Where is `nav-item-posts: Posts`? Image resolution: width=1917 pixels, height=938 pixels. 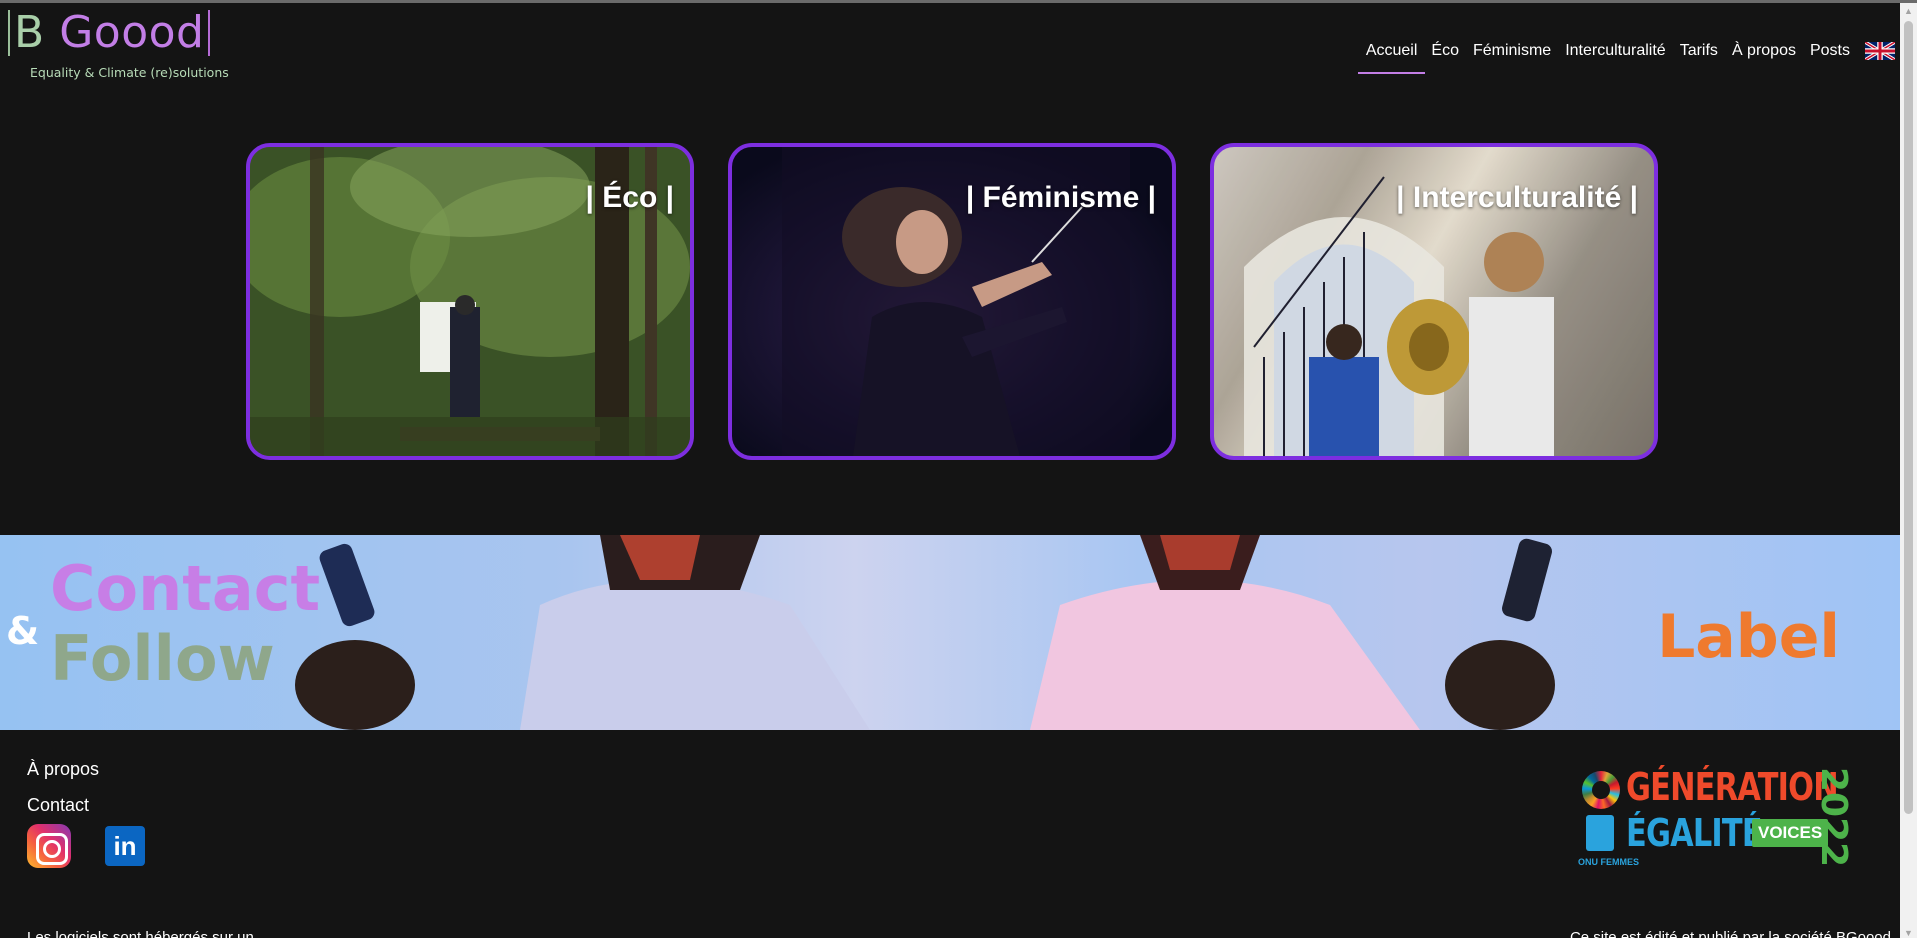 nav-item-posts: Posts is located at coordinates (1830, 51).